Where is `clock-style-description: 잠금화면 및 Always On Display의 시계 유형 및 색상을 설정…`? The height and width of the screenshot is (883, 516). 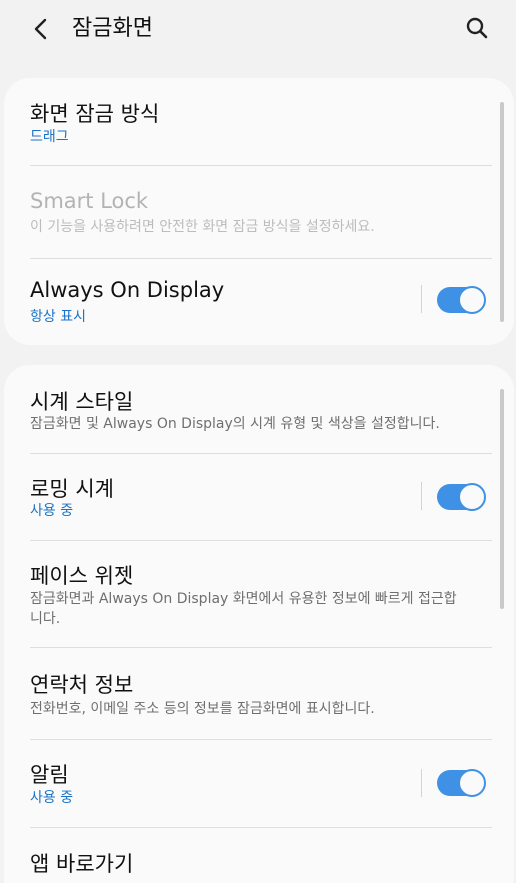
clock-style-description: 잠금화면 및 Always On Display의 시계 유형 및 색상을 설정… is located at coordinates (235, 424).